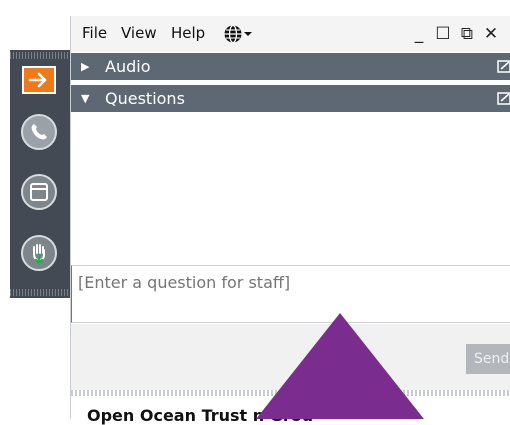  I want to click on menu-bar: File View Help _ ☐ ⧉ ✕, so click(290, 34).